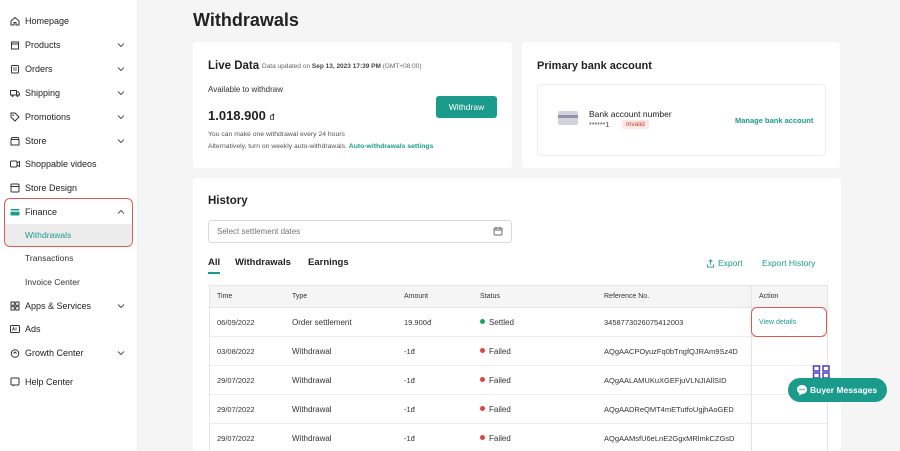 The image size is (900, 451). What do you see at coordinates (121, 211) in the screenshot?
I see `chevron-up-icon` at bounding box center [121, 211].